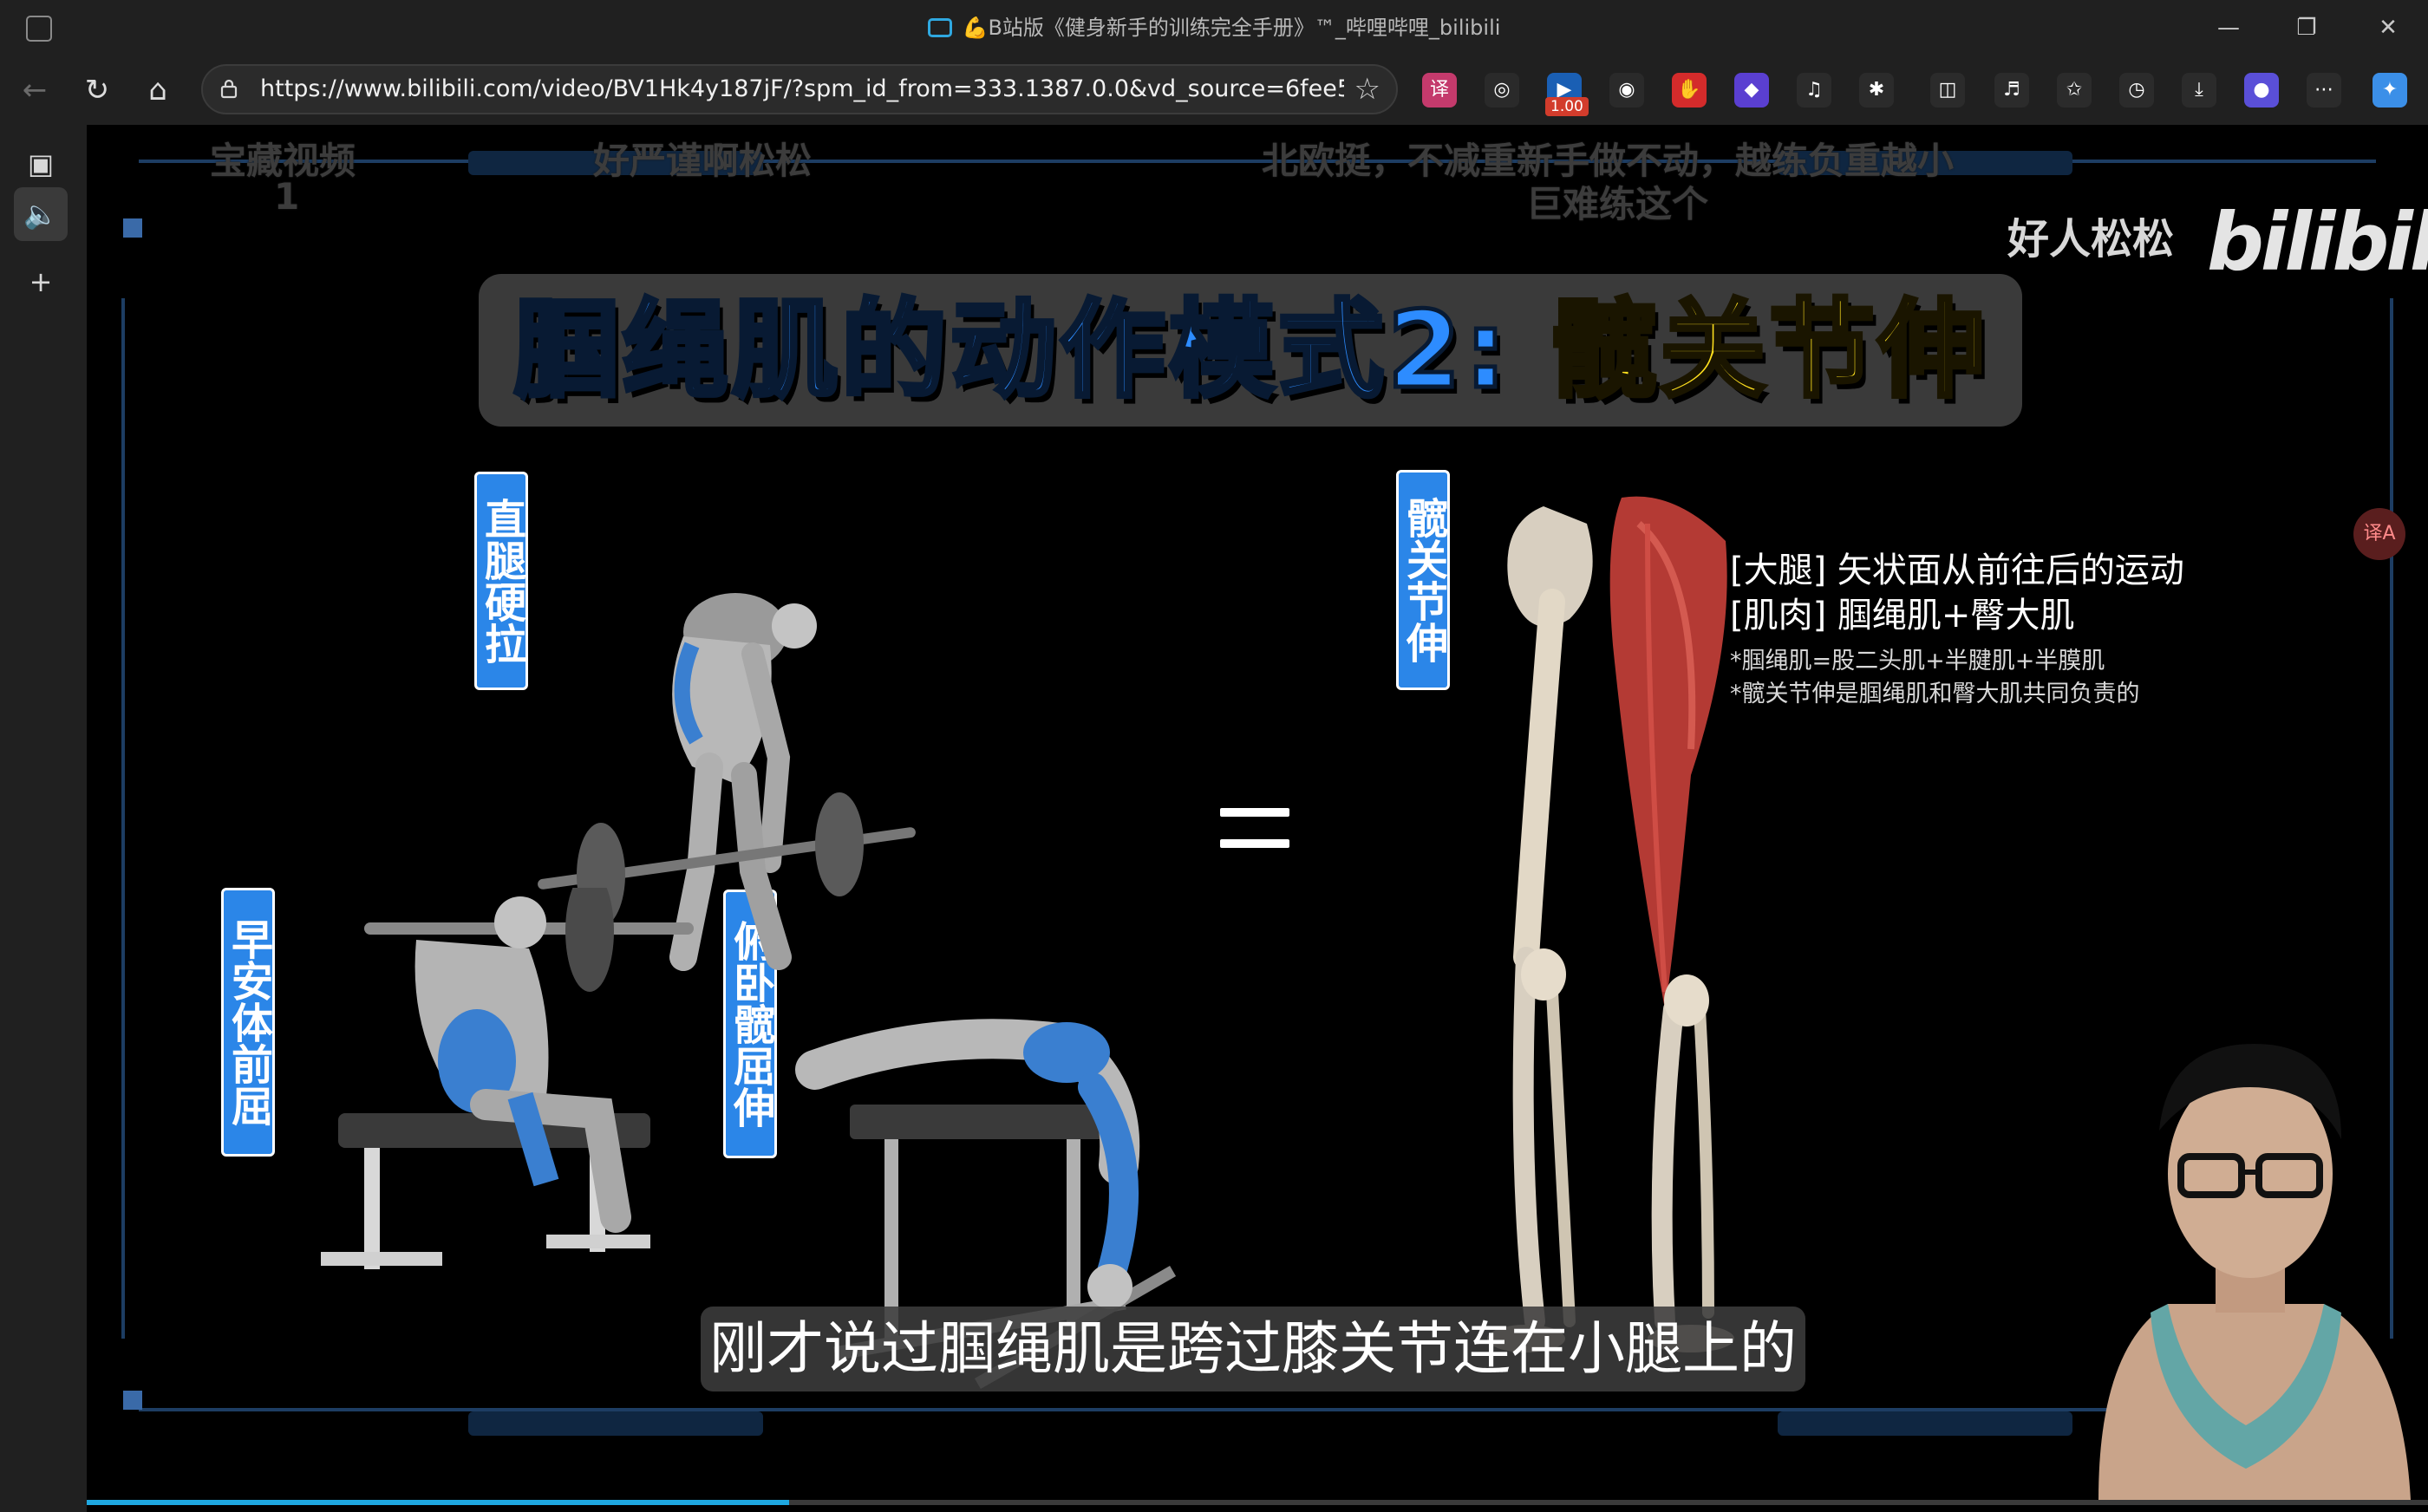  What do you see at coordinates (2091, 240) in the screenshot?
I see `uploader-watermark: 好人松松` at bounding box center [2091, 240].